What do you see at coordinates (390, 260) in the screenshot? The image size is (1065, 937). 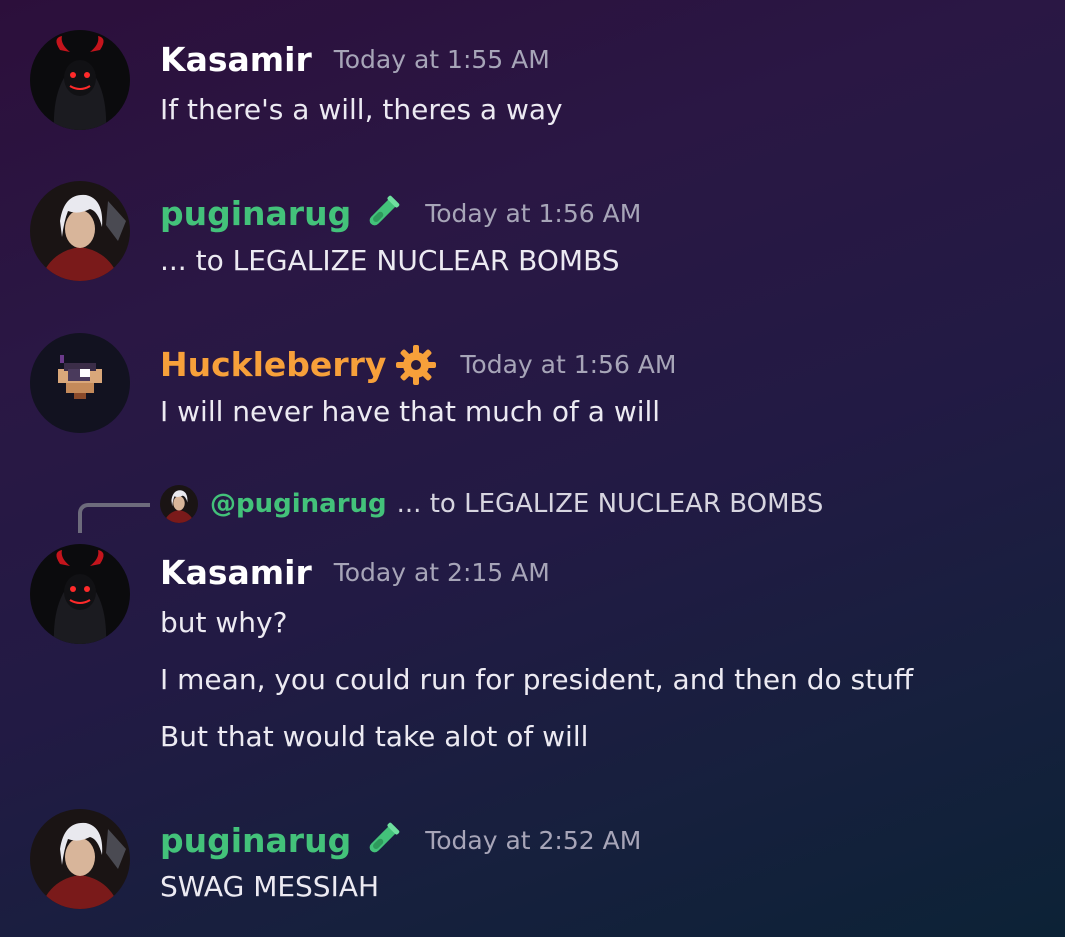 I see `message-text: ... to LEGALIZE NUCLEAR BOMBS` at bounding box center [390, 260].